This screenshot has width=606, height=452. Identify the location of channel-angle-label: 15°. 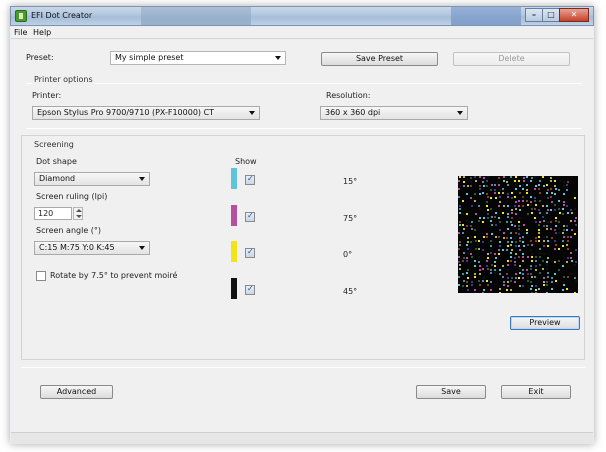
(350, 181).